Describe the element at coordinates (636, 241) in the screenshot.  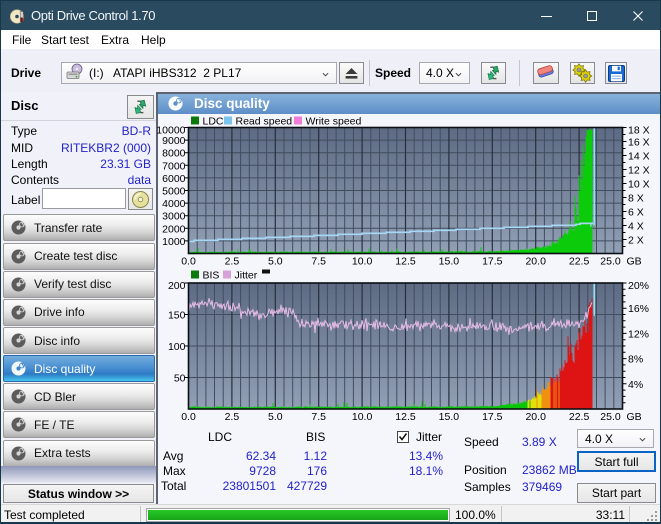
I see `svg-text: 2 X` at that location.